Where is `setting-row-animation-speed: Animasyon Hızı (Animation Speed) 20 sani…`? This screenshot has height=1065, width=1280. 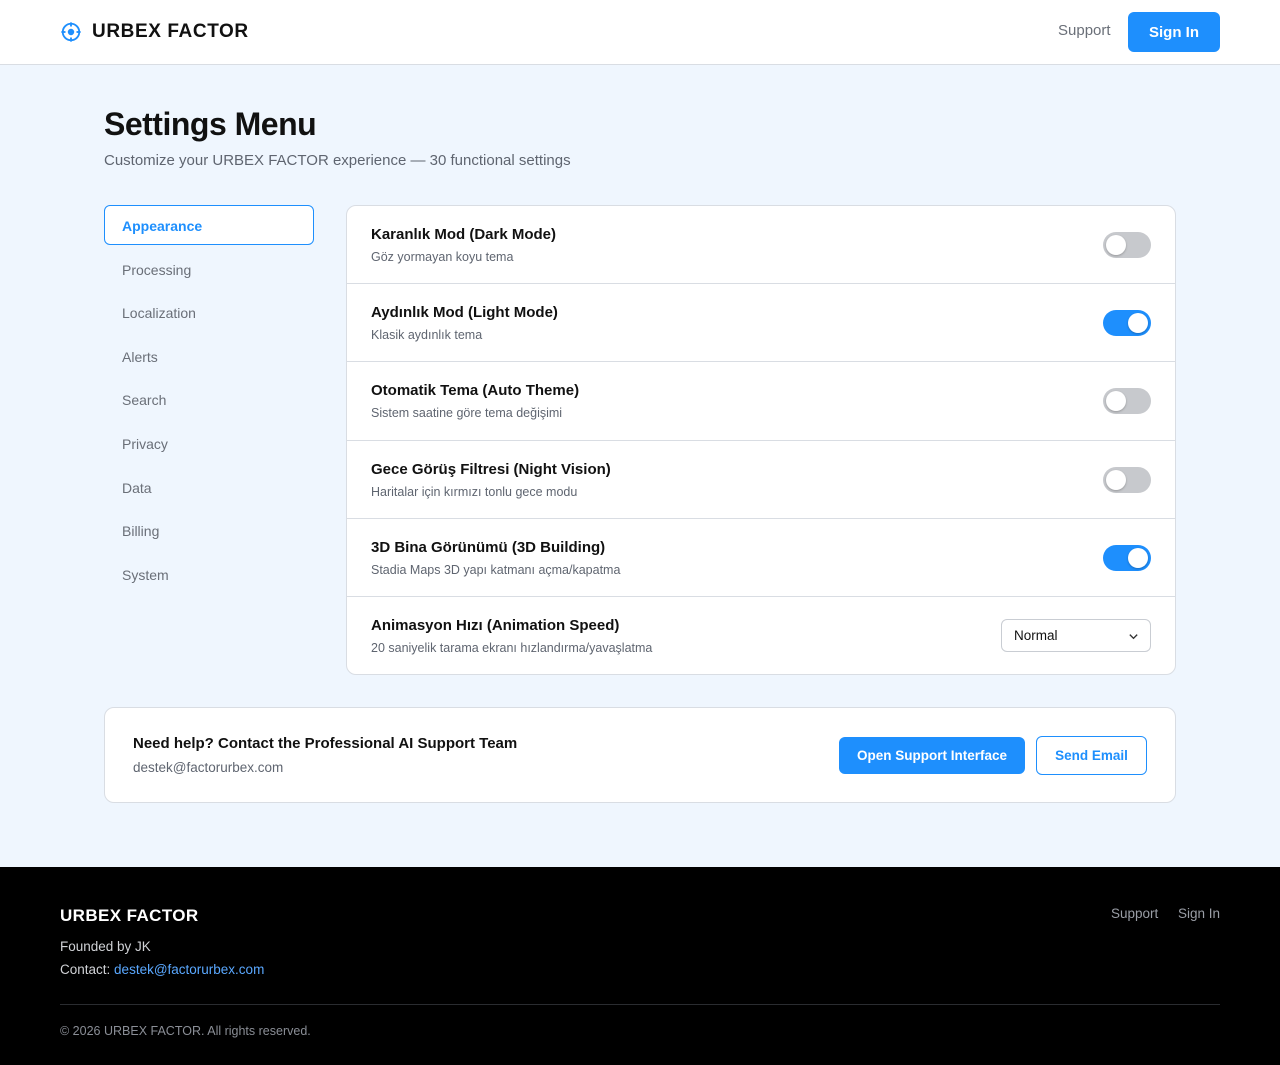
setting-row-animation-speed: Animasyon Hızı (Animation Speed) 20 sani… is located at coordinates (761, 635).